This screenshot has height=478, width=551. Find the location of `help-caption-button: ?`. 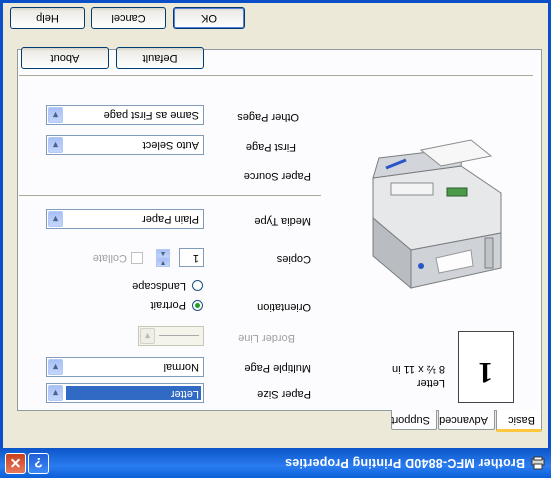

help-caption-button: ? is located at coordinates (38, 463).